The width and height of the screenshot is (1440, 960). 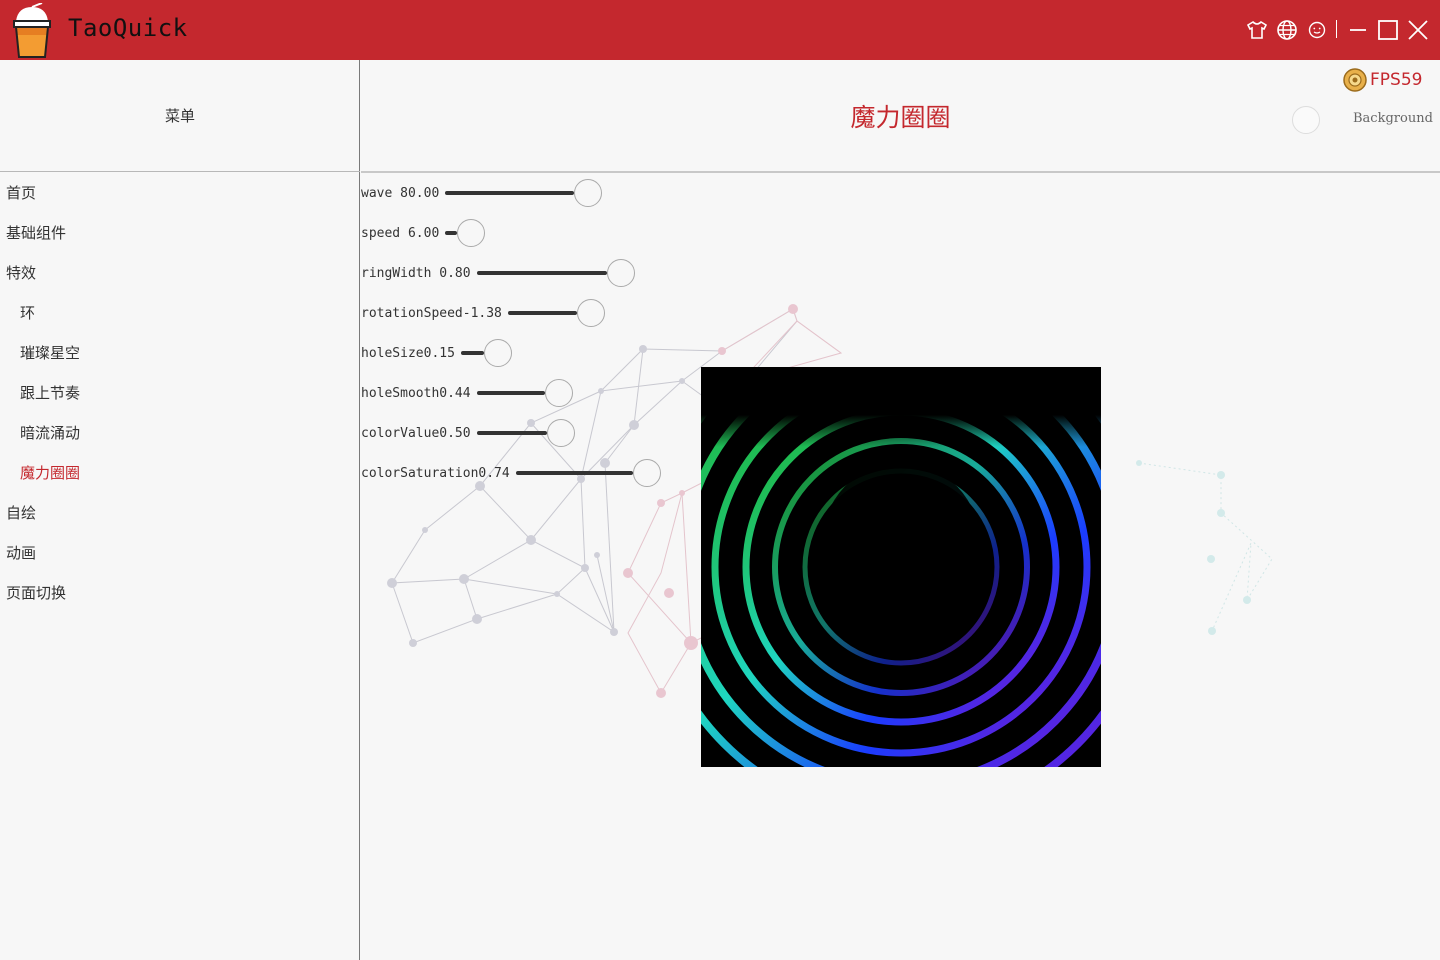 What do you see at coordinates (416, 393) in the screenshot?
I see `slider-label: holeSmooth0.44` at bounding box center [416, 393].